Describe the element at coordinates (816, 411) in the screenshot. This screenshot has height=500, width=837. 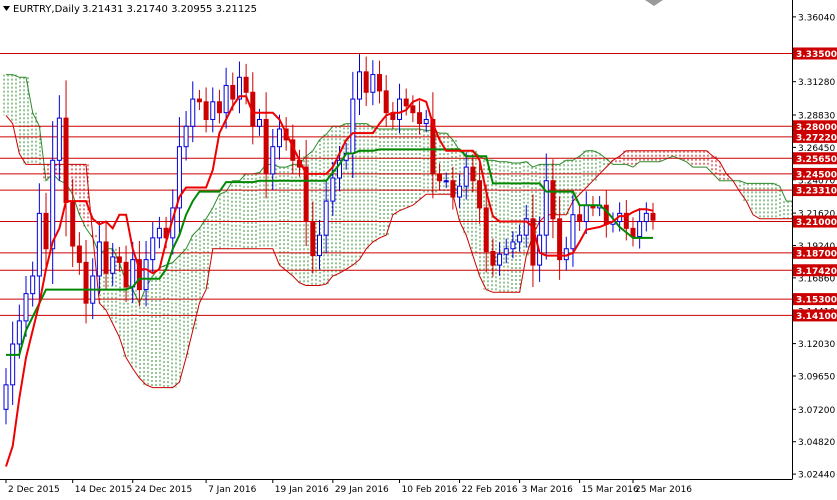
I see `y-tick-label: 3.07200` at that location.